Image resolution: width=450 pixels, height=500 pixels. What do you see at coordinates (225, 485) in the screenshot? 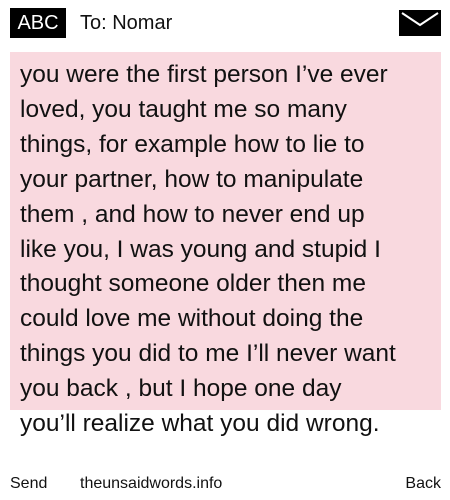
I see `bottom-bar: Send theunsaidwords.info Back` at bounding box center [225, 485].